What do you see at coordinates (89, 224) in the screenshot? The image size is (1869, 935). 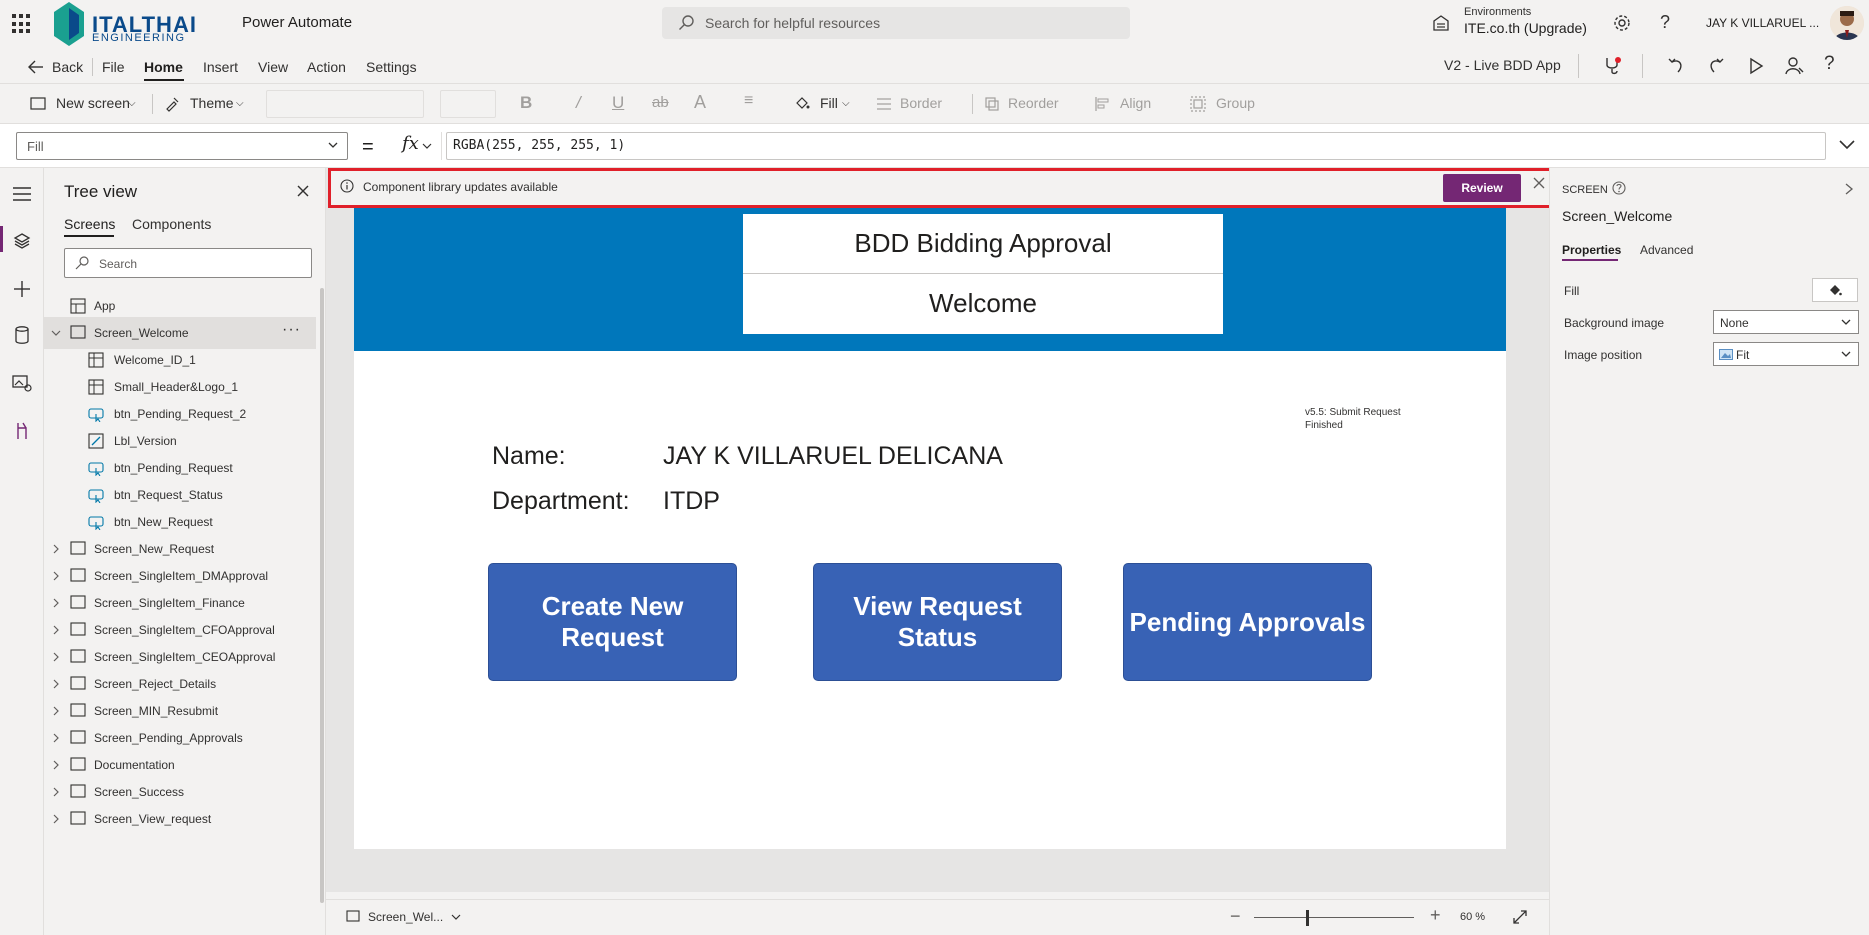 I see `tab-screens: Screens` at bounding box center [89, 224].